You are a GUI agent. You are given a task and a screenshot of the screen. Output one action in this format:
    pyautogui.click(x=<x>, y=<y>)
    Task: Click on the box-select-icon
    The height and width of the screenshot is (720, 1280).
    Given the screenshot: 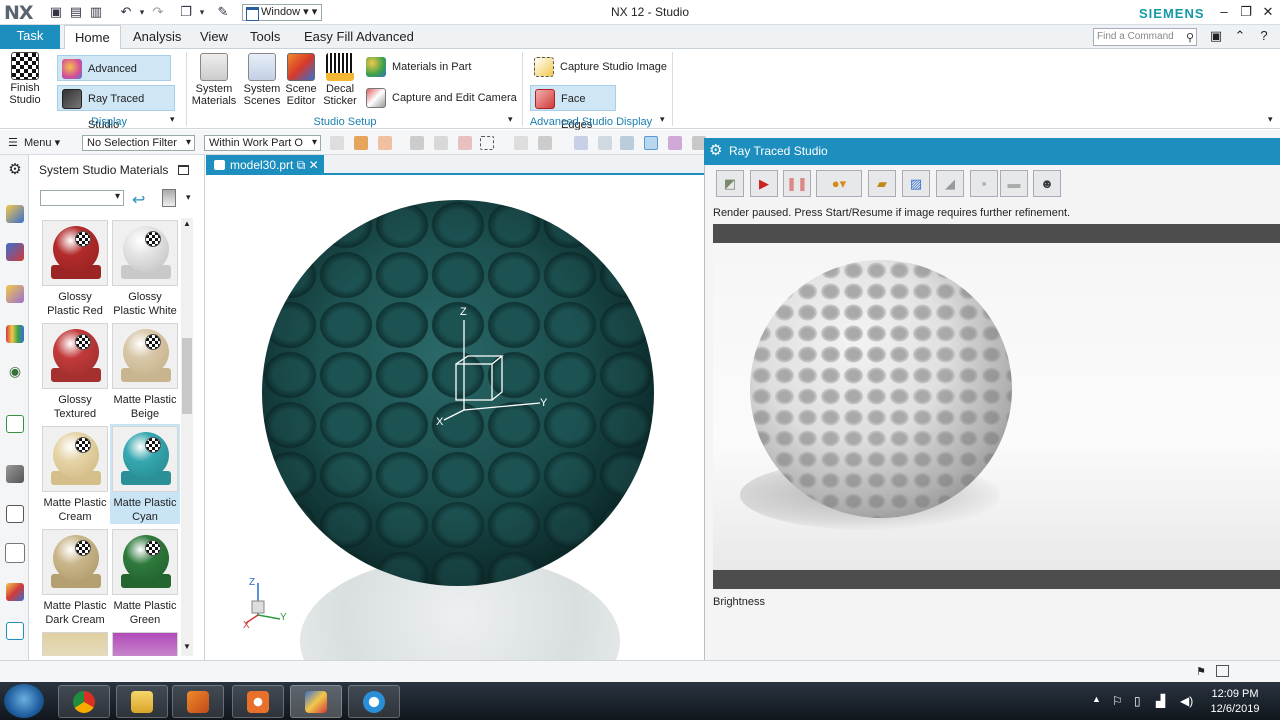 What is the action you would take?
    pyautogui.click(x=487, y=143)
    